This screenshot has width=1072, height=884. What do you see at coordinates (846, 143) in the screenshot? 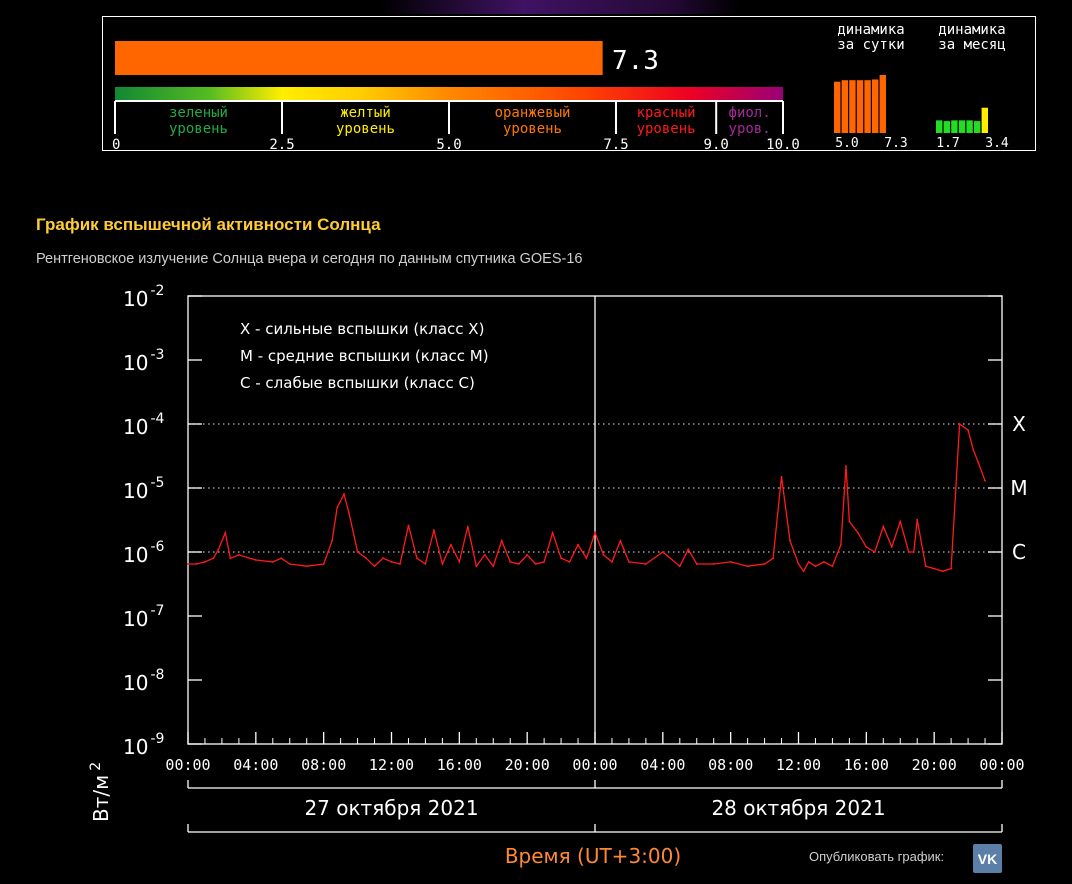
I see `daily-min-label: 5.0` at bounding box center [846, 143].